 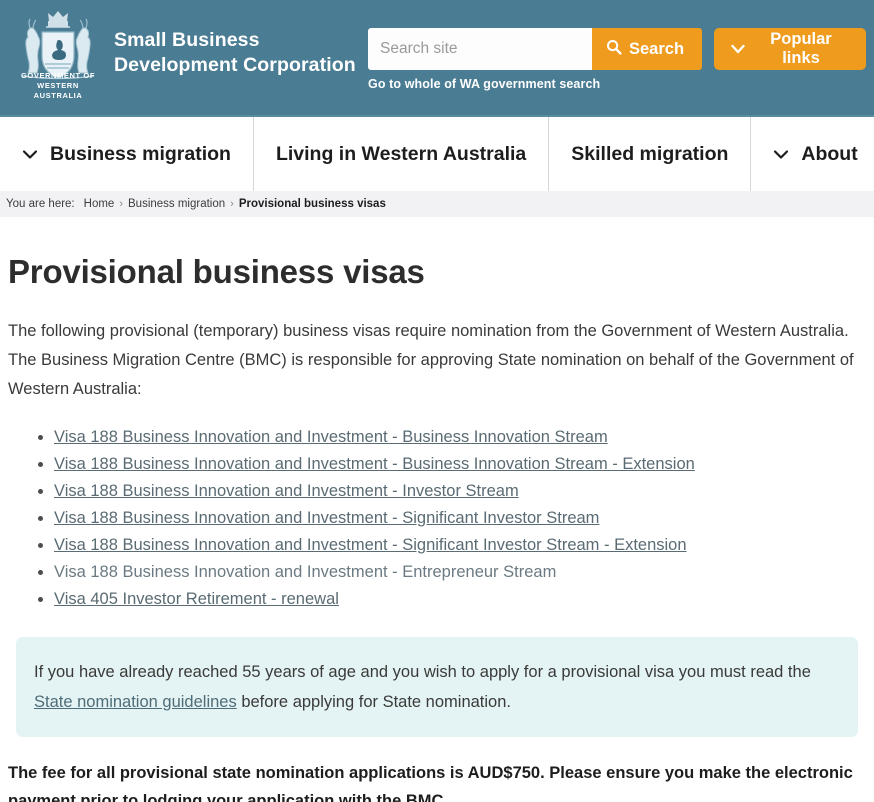 What do you see at coordinates (135, 702) in the screenshot?
I see `state-nomination-guidelines-link: State nomination guidelines` at bounding box center [135, 702].